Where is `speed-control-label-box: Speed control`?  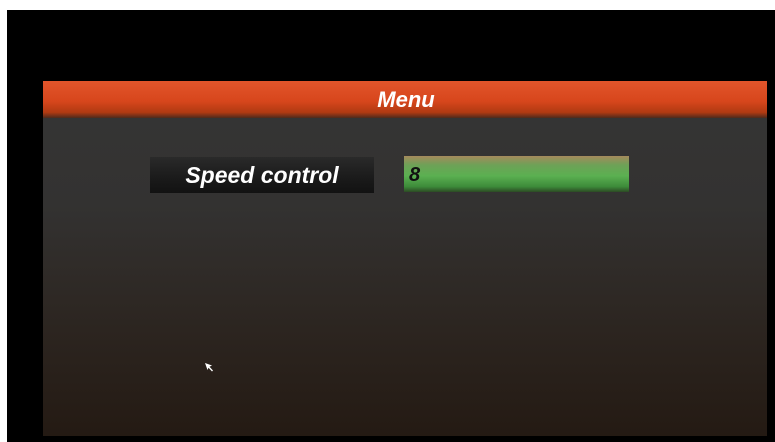
speed-control-label-box: Speed control is located at coordinates (262, 175).